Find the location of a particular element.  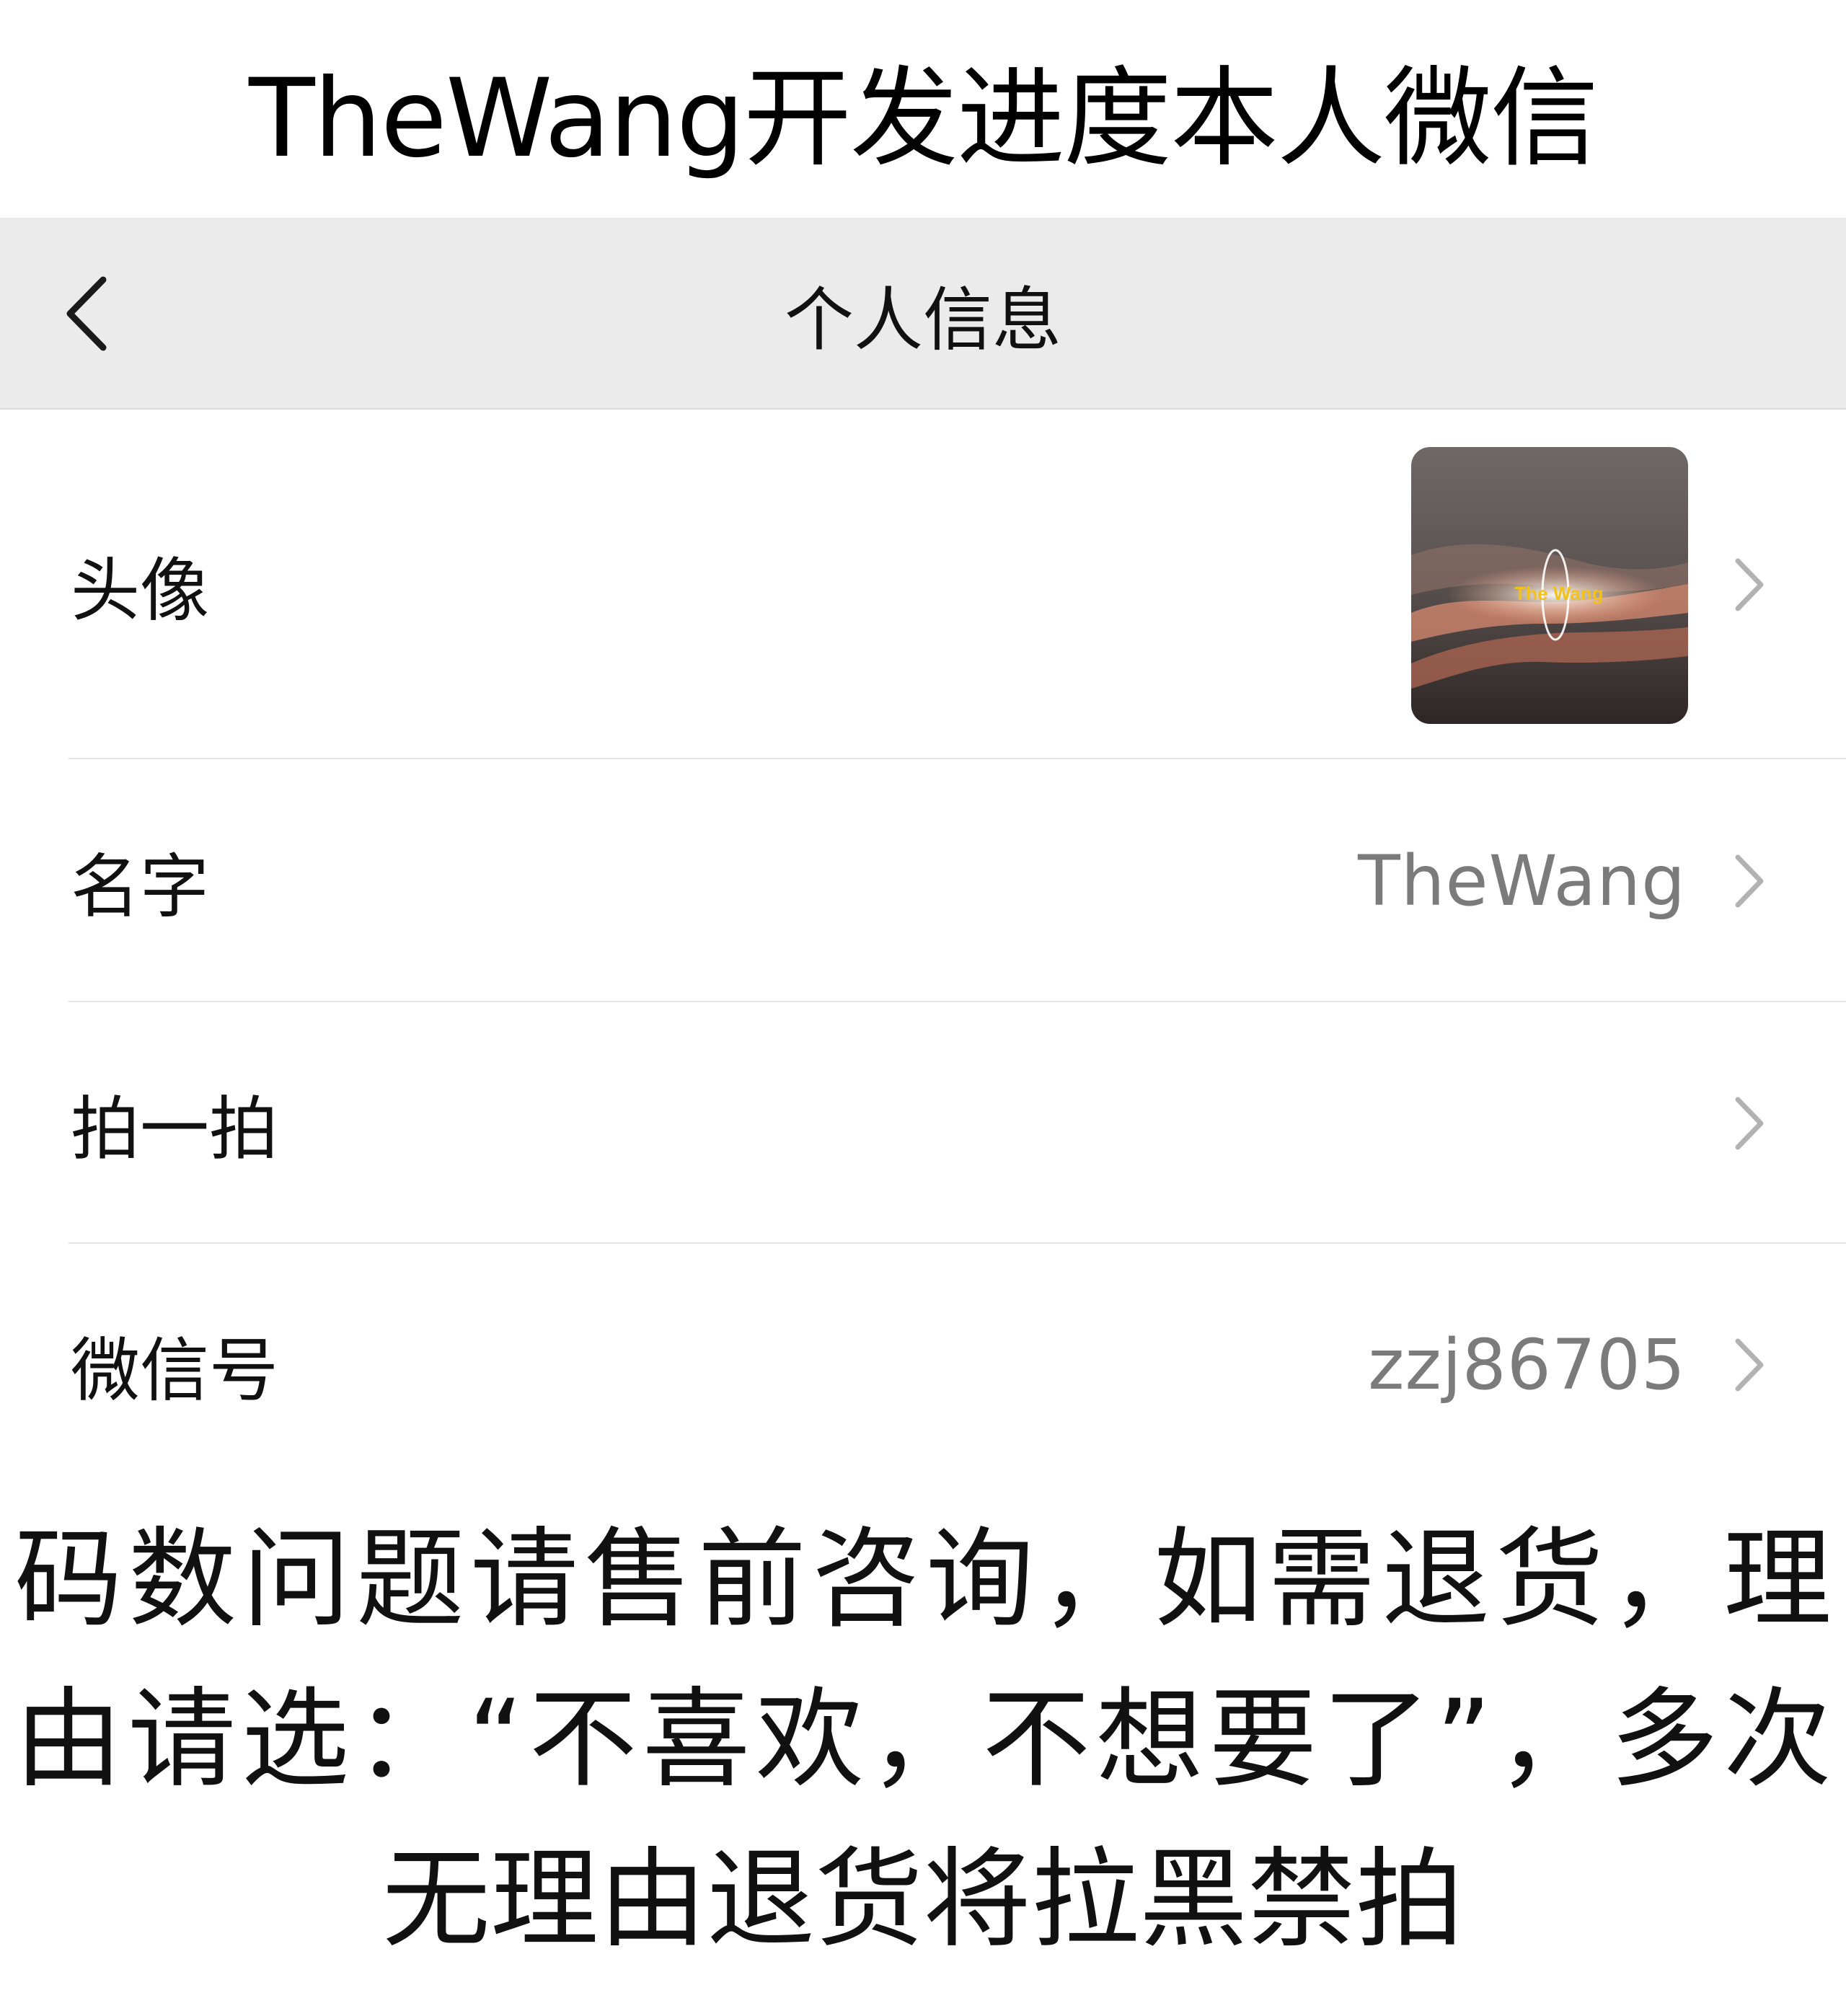

row-label-wechat-id: 微信号 is located at coordinates (174, 1370).